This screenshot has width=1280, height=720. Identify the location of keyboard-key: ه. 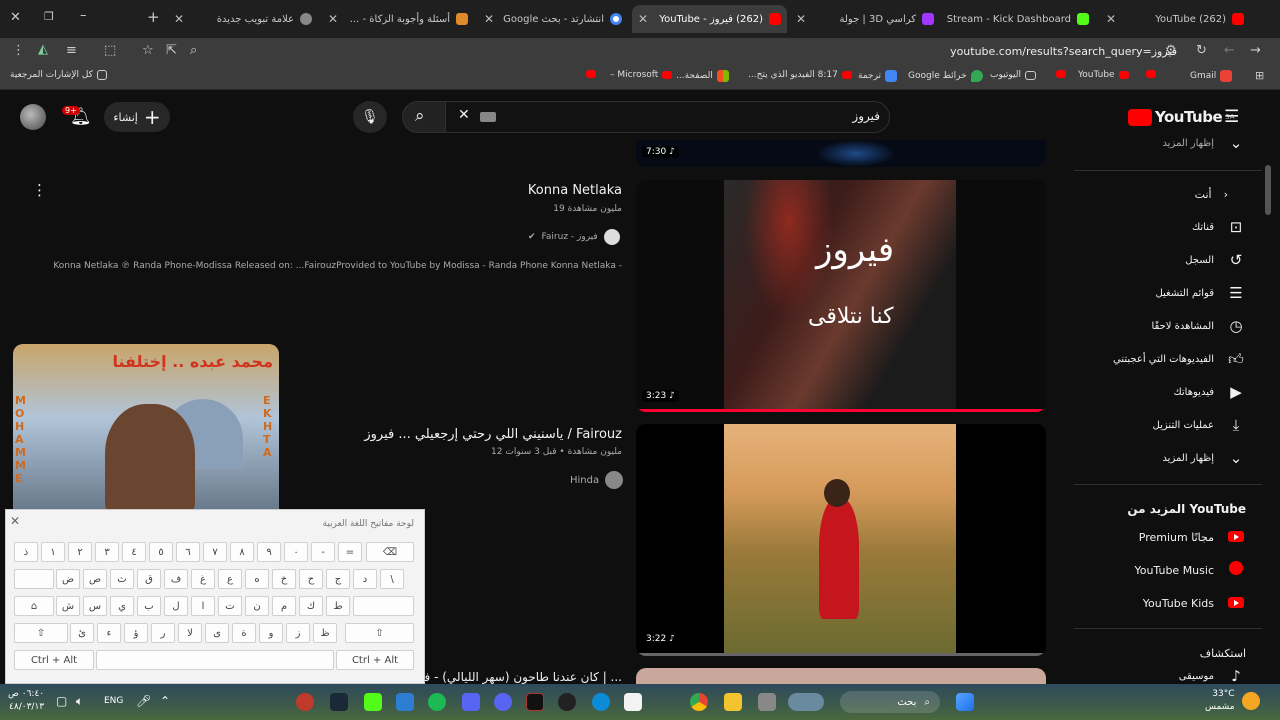
(257, 579).